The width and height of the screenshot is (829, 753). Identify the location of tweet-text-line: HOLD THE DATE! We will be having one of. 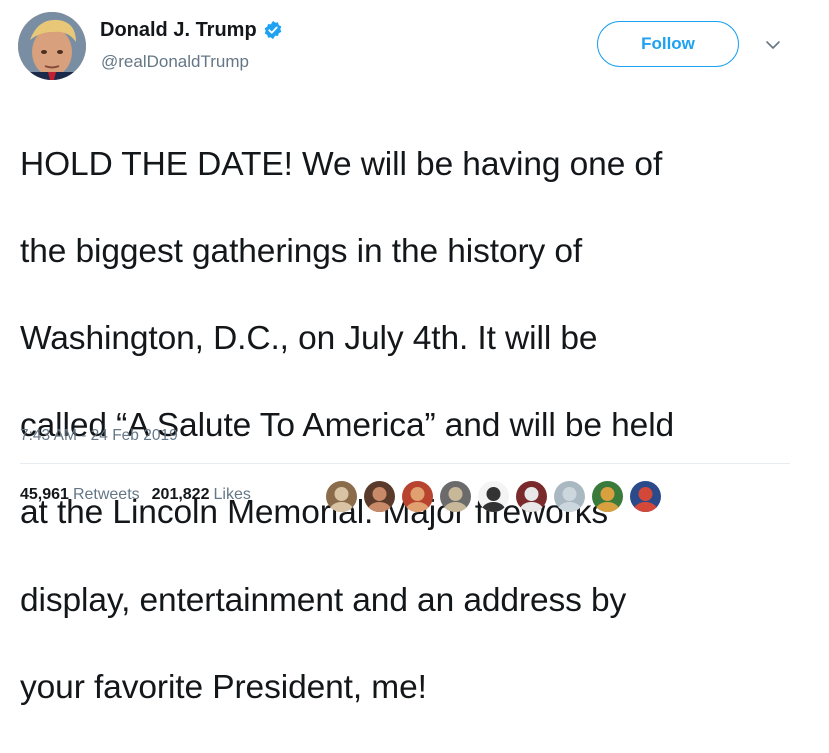
(341, 164).